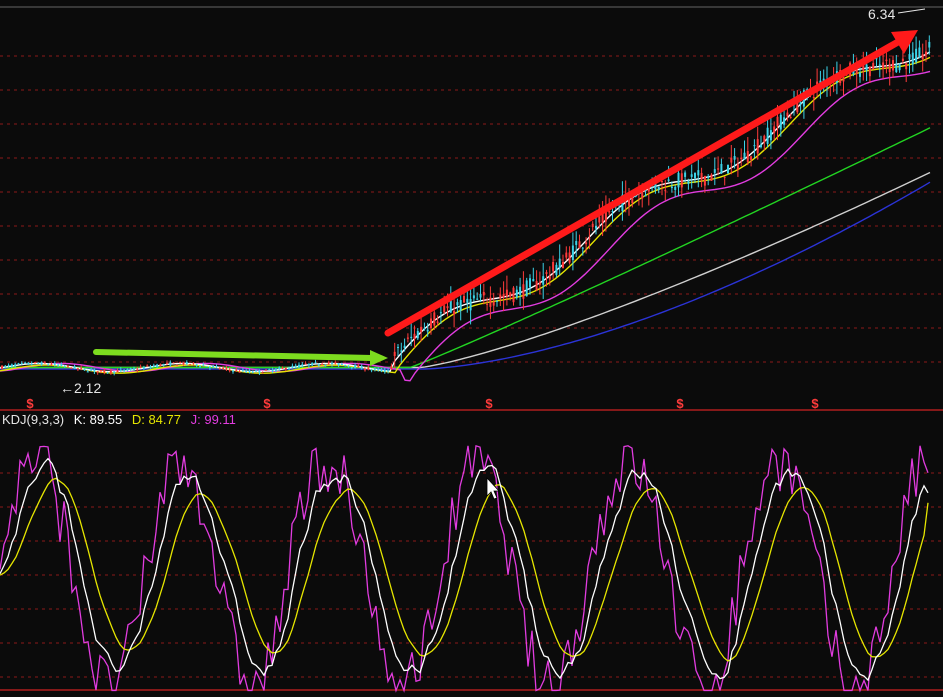 This screenshot has height=697, width=943. Describe the element at coordinates (98, 419) in the screenshot. I see `kdj-k-value: K: 89.55` at that location.